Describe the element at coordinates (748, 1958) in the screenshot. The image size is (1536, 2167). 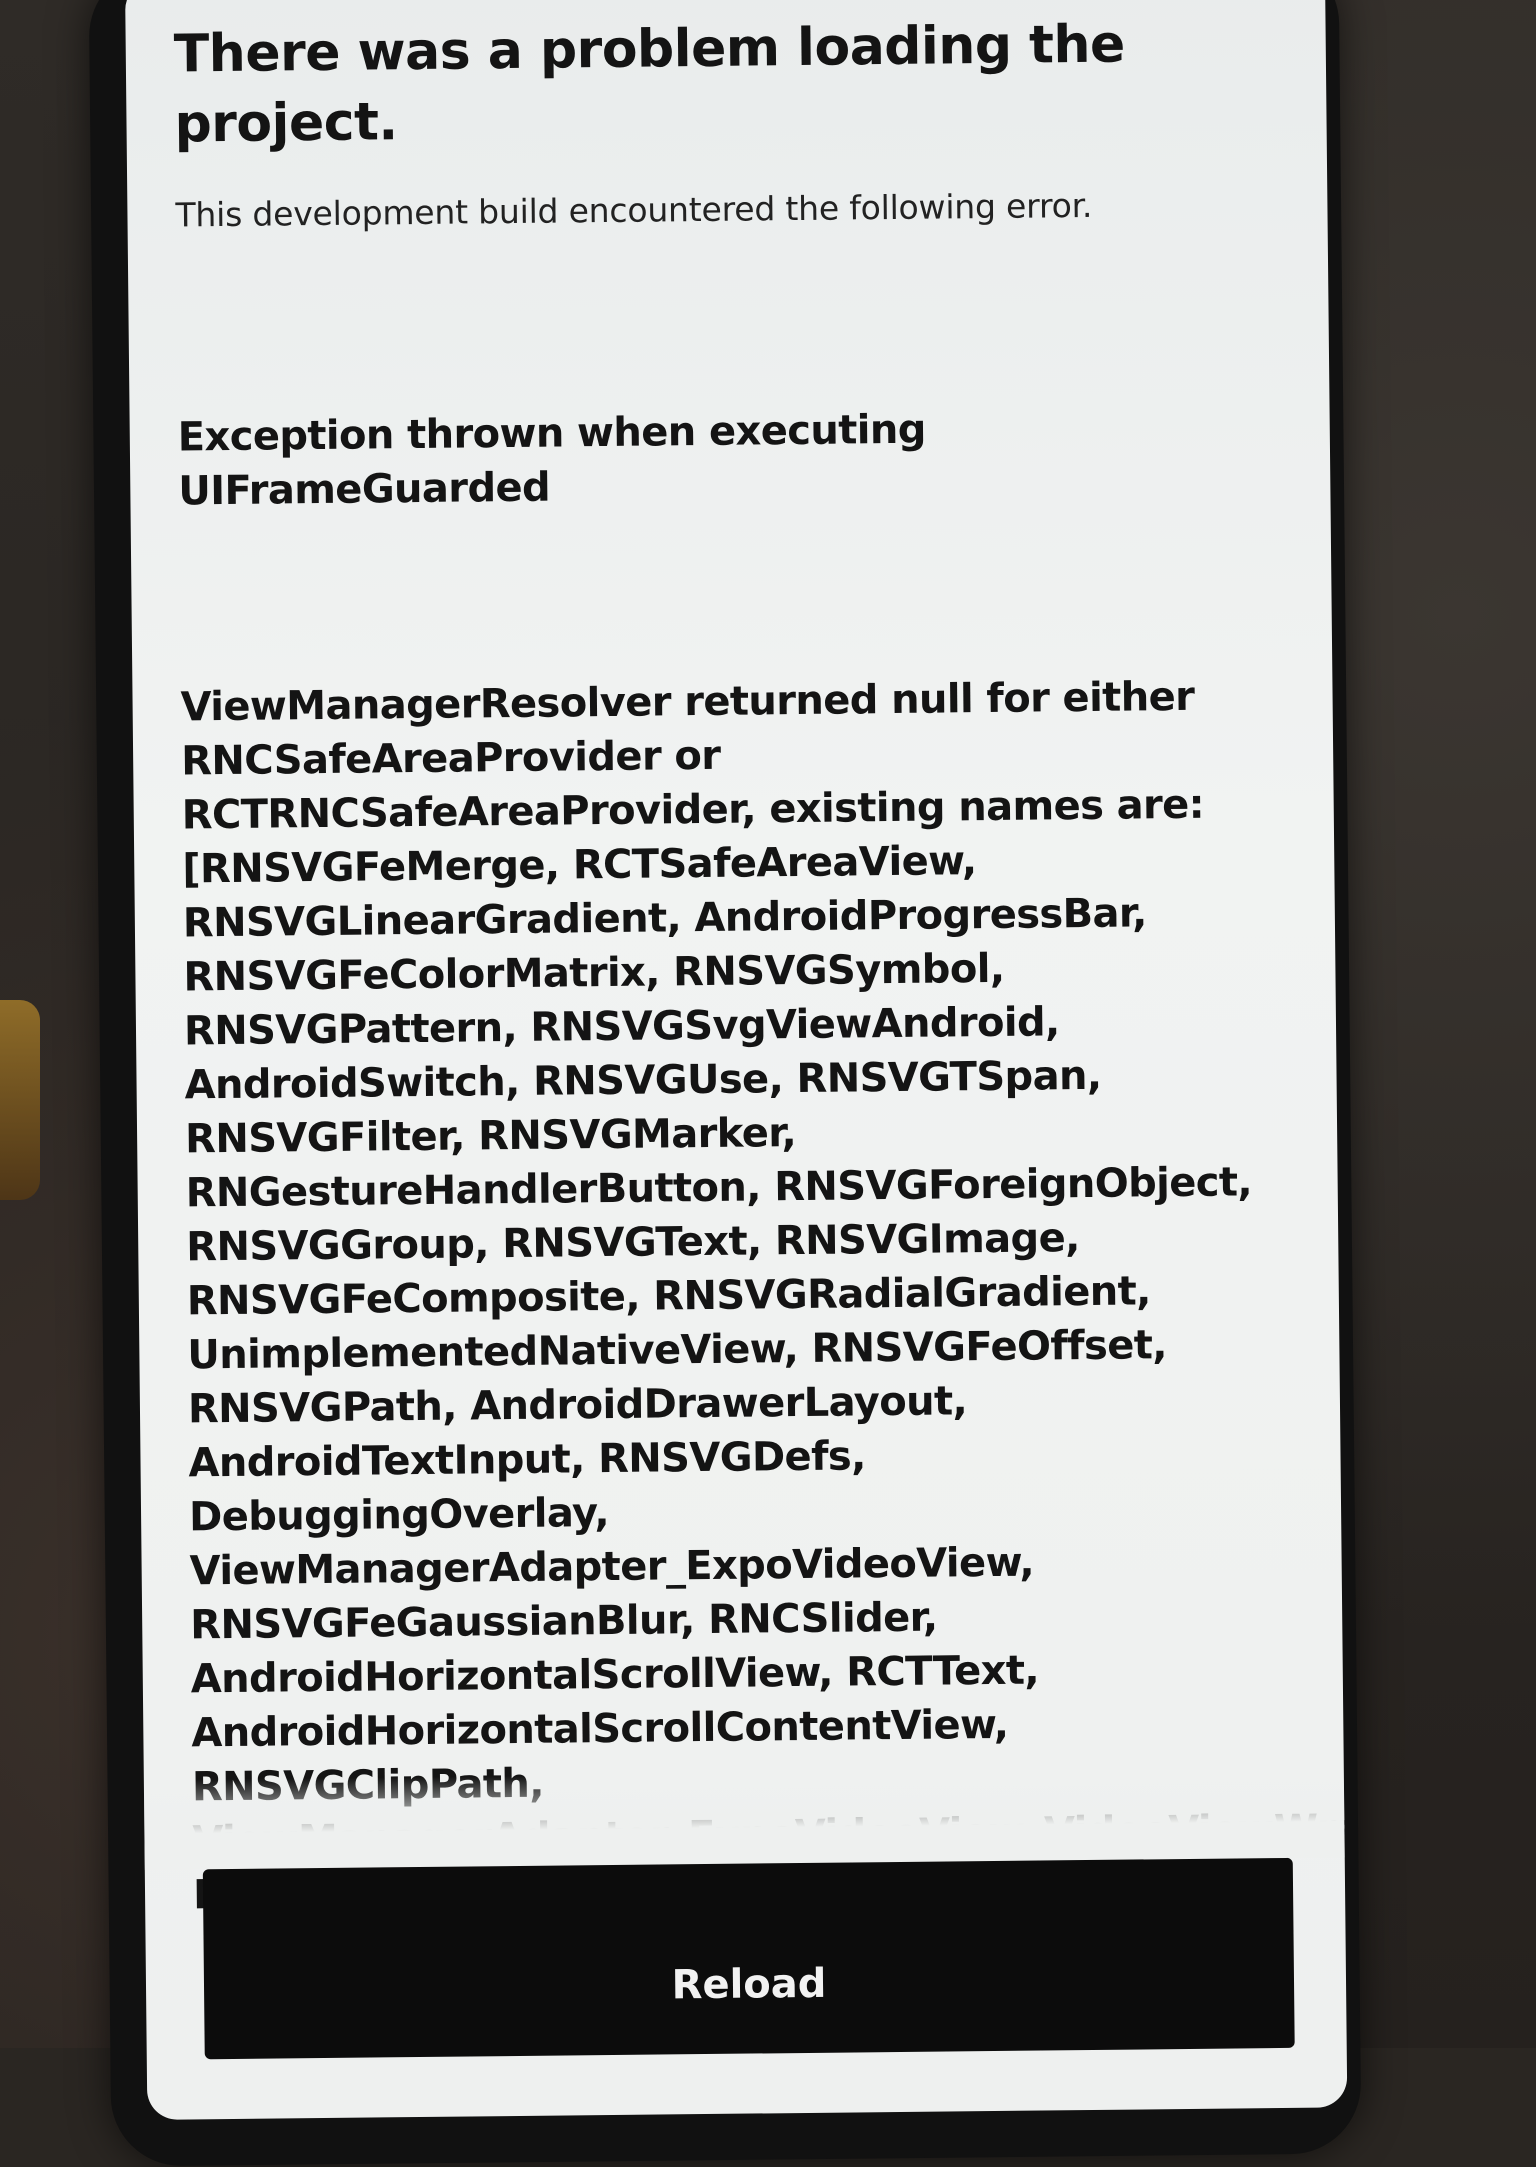
I see `reload-button: Reload` at that location.